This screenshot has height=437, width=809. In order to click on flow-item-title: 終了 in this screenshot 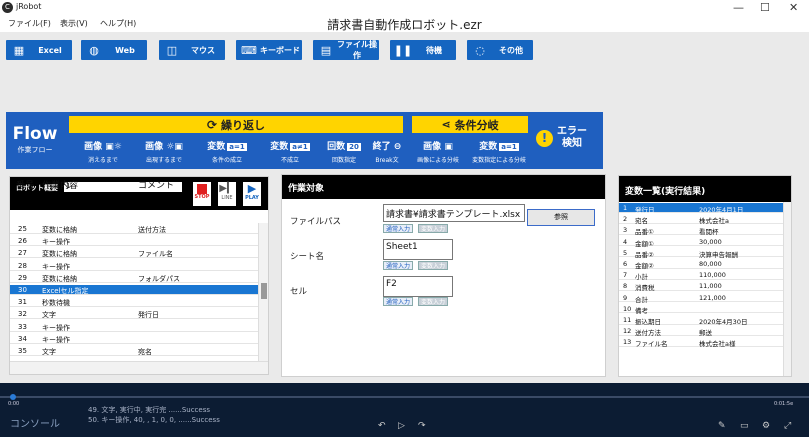, I will do `click(381, 147)`.